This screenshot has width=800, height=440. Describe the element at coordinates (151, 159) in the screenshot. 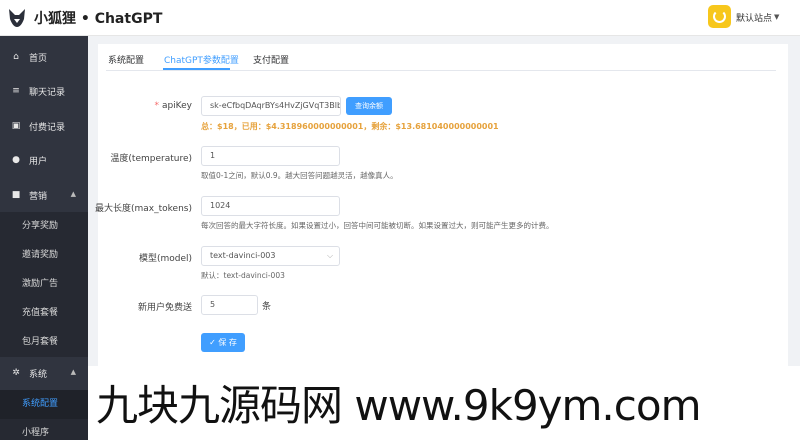

I see `temperature-label: 温度(temperature)` at that location.